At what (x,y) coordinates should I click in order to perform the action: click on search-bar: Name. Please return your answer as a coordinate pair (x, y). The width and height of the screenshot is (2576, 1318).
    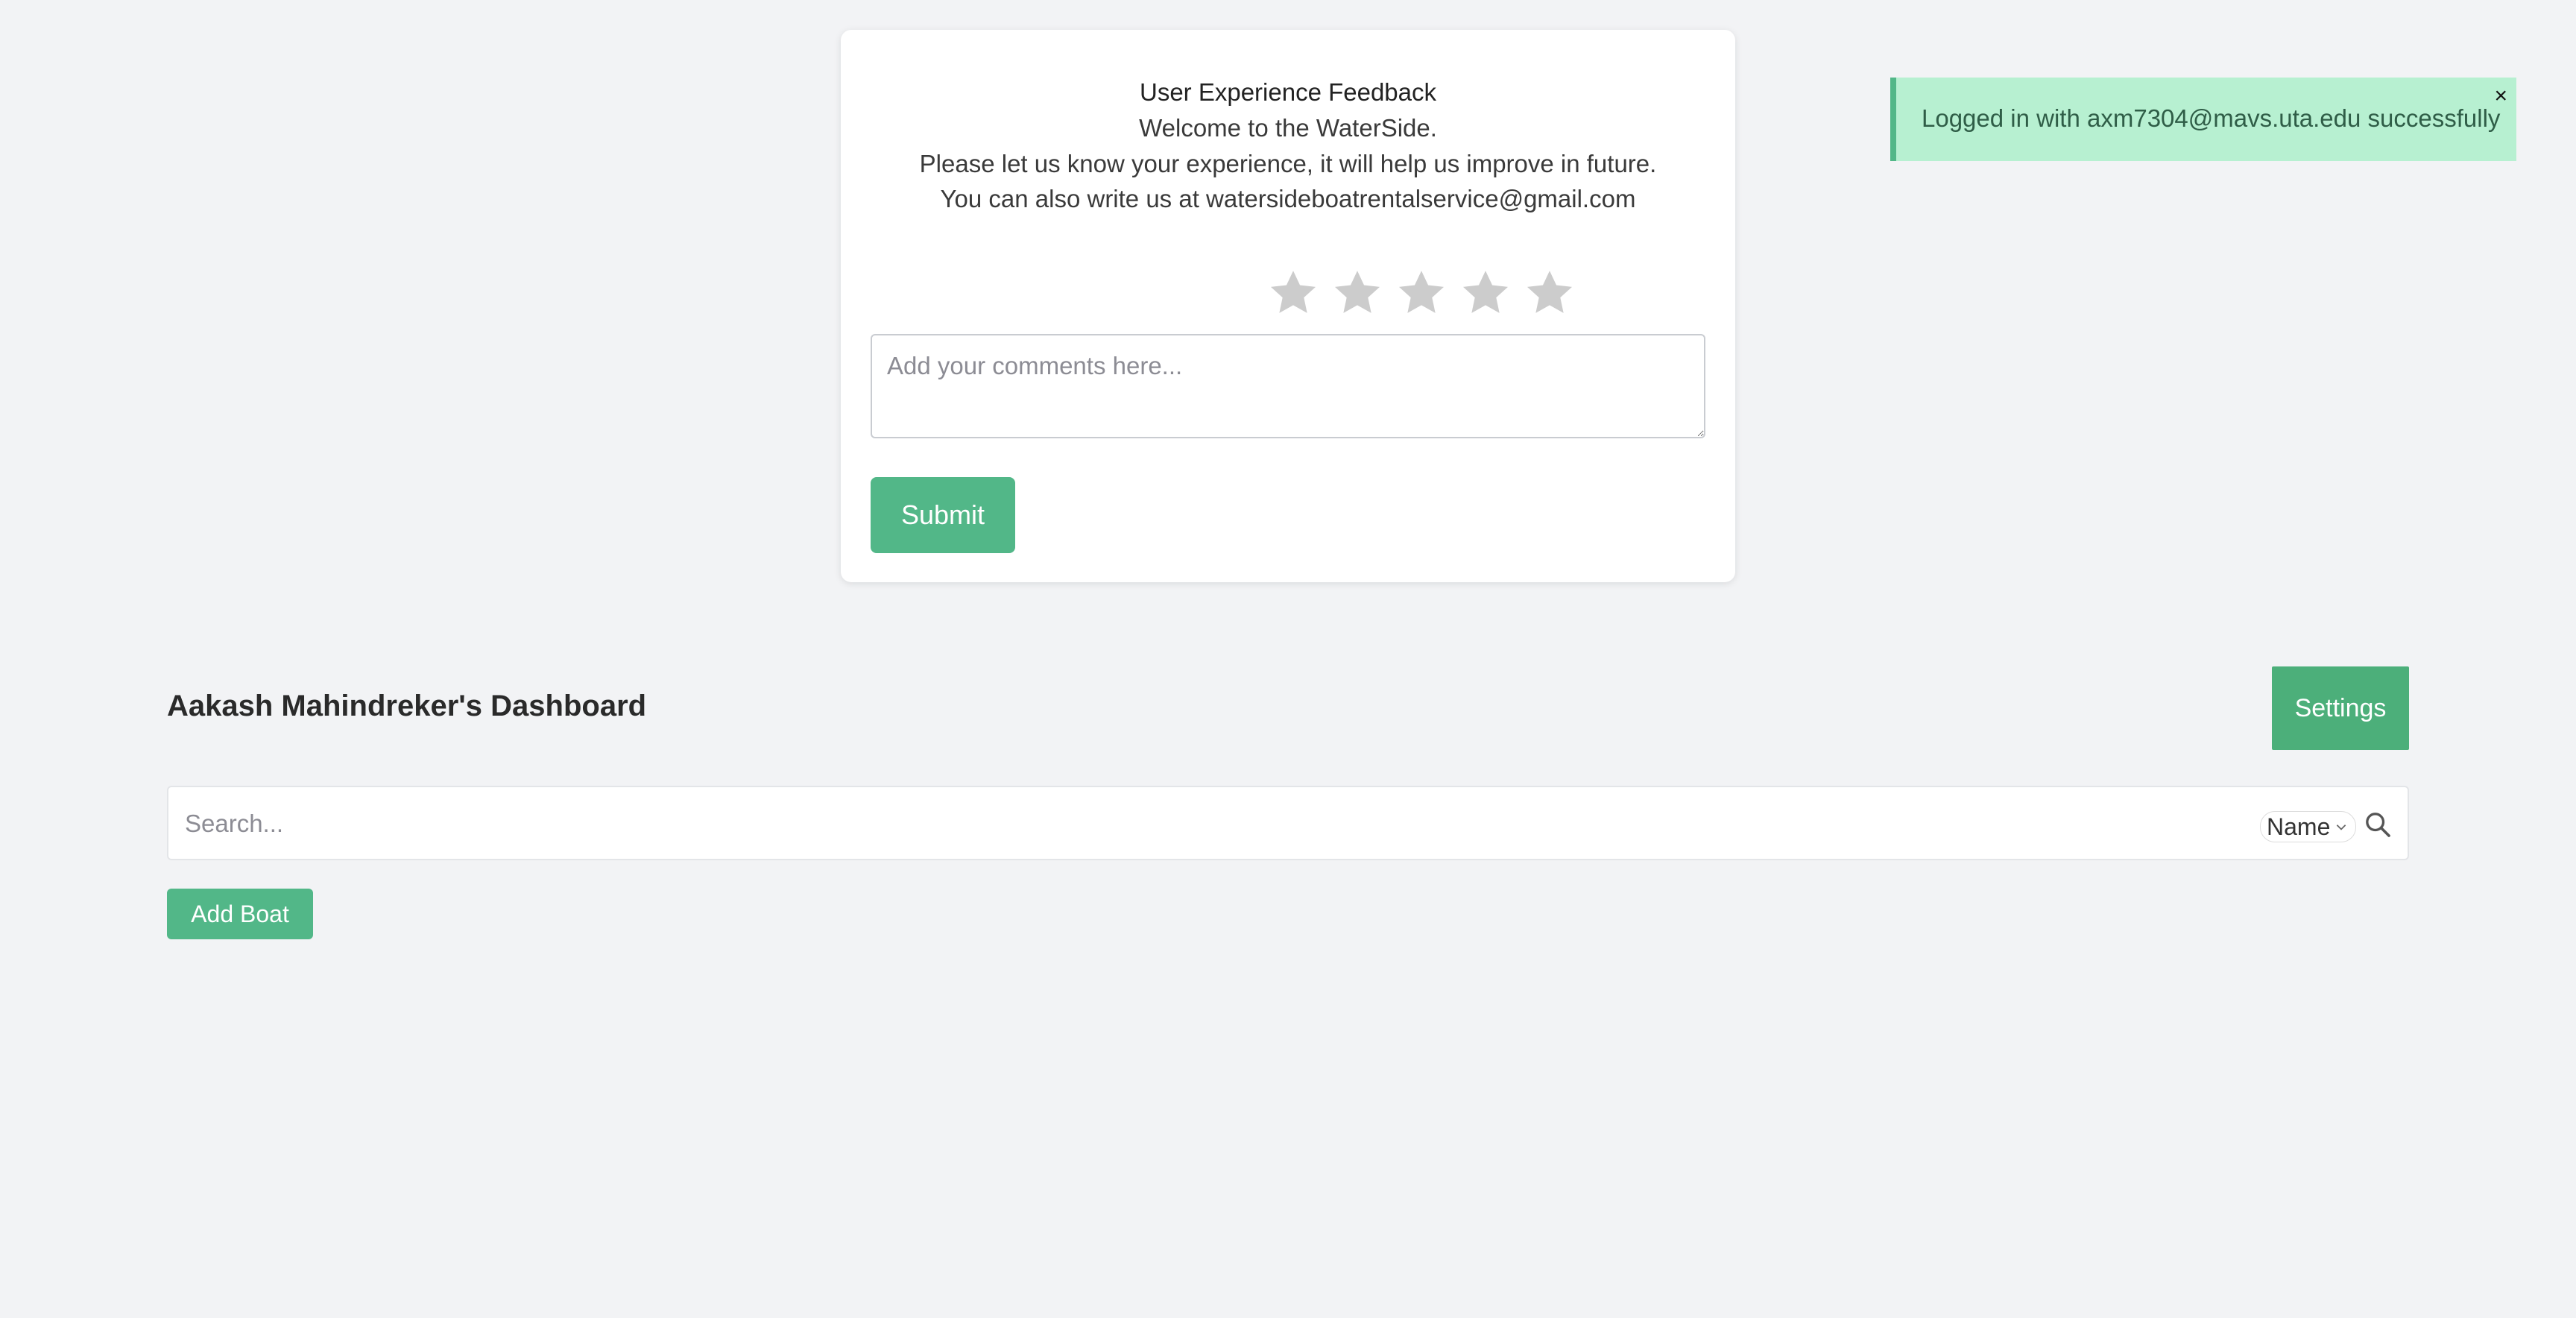
    Looking at the image, I should click on (1288, 823).